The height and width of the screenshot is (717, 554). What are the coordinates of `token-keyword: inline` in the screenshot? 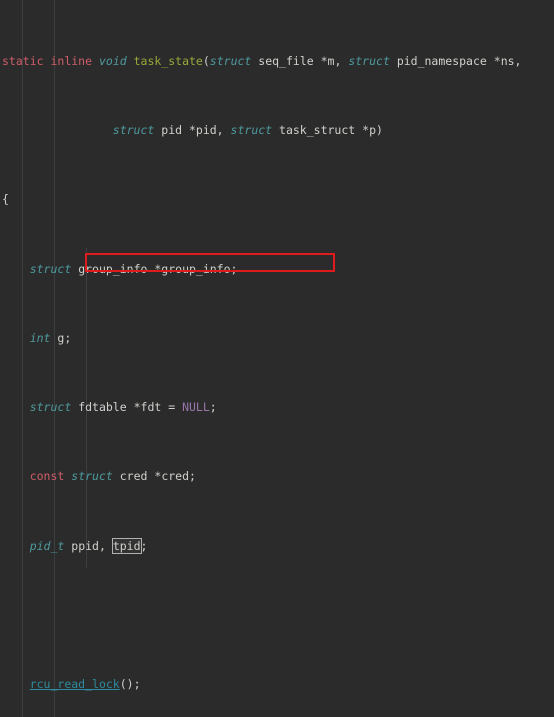 It's located at (71, 60).